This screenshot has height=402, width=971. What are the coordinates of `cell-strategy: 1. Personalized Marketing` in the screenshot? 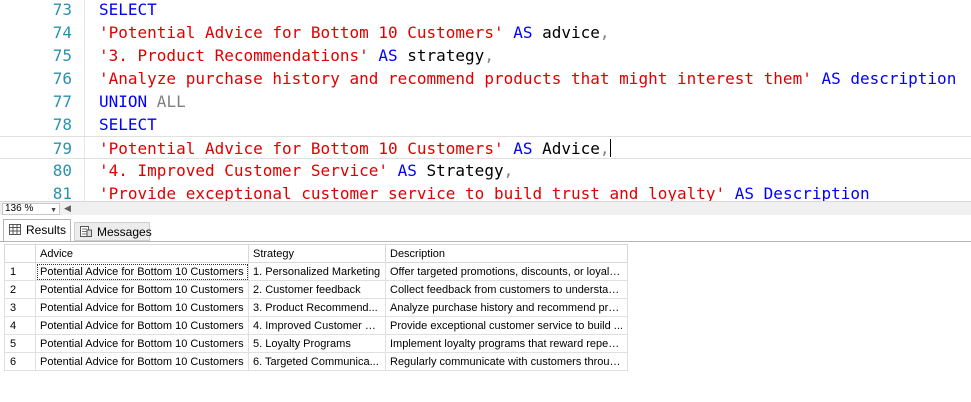 It's located at (317, 271).